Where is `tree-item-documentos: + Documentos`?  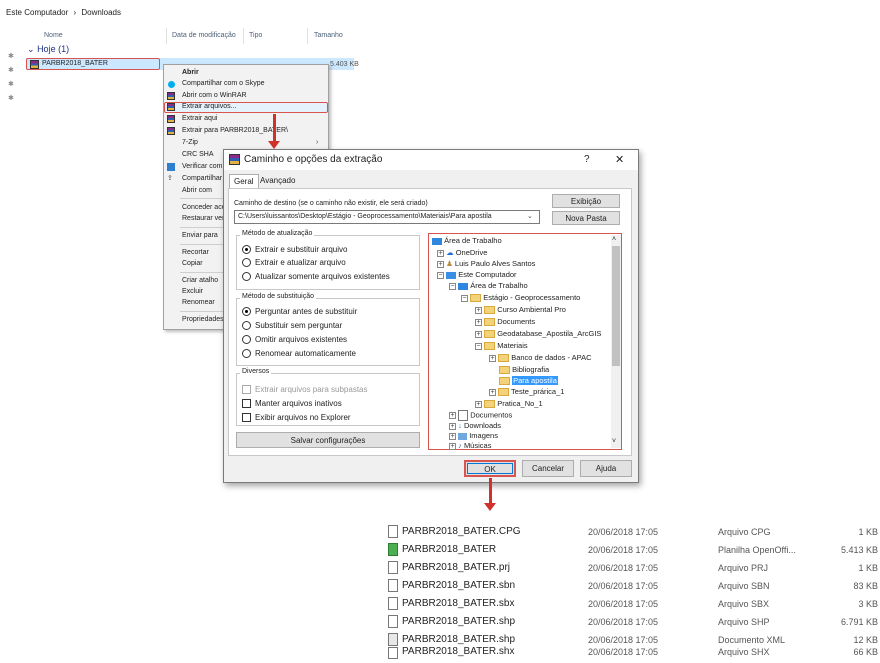 tree-item-documentos: + Documentos is located at coordinates (480, 415).